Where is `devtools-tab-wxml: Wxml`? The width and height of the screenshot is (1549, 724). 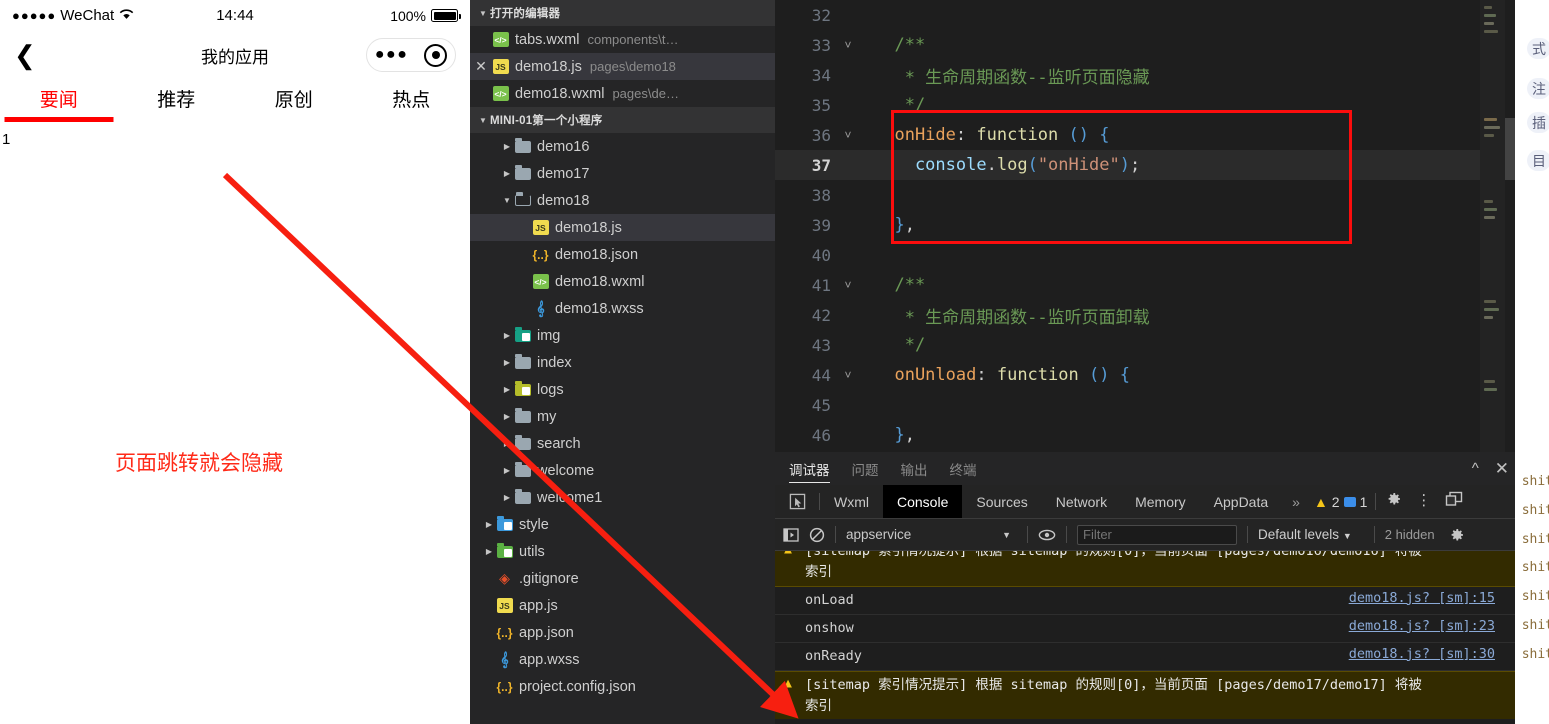 devtools-tab-wxml: Wxml is located at coordinates (851, 501).